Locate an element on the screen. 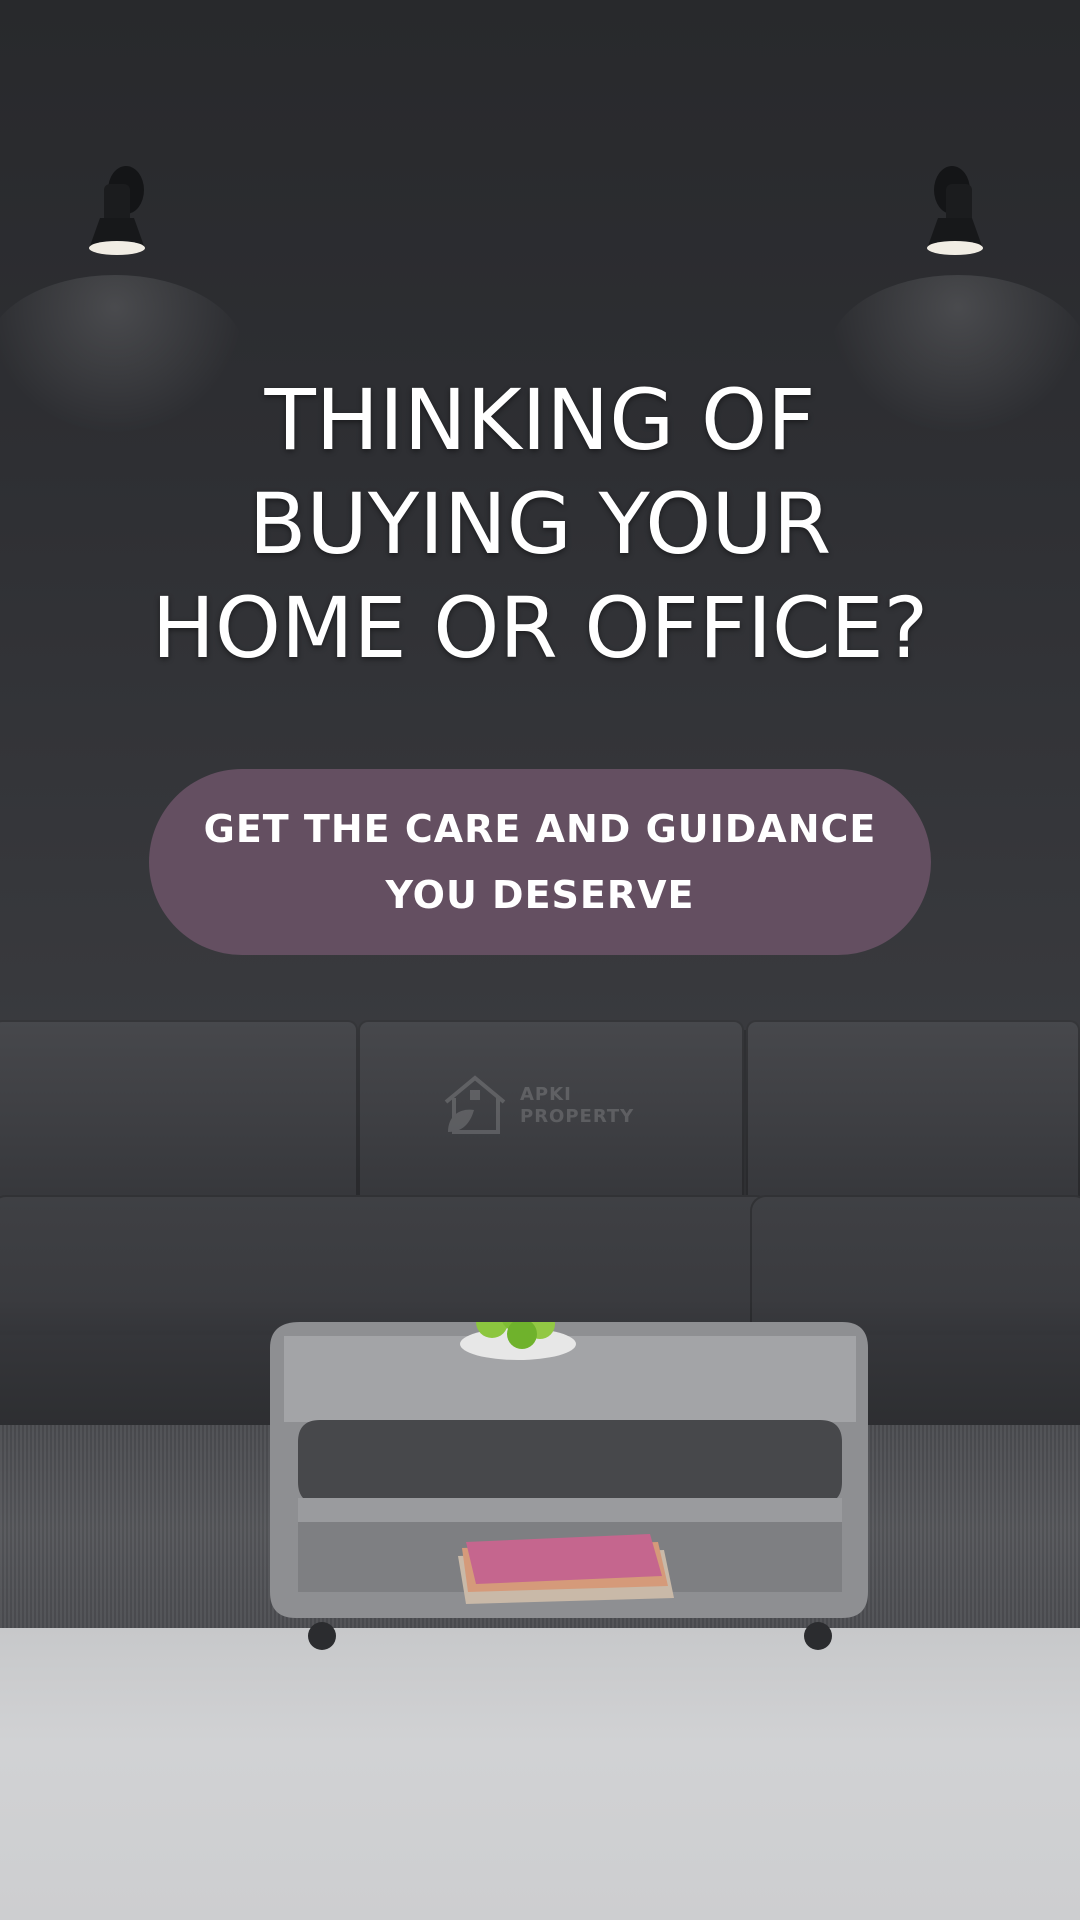 This screenshot has width=1080, height=1920. cta-badge: GET THE CARE AND GUIDANCE YOU DESERVE is located at coordinates (540, 862).